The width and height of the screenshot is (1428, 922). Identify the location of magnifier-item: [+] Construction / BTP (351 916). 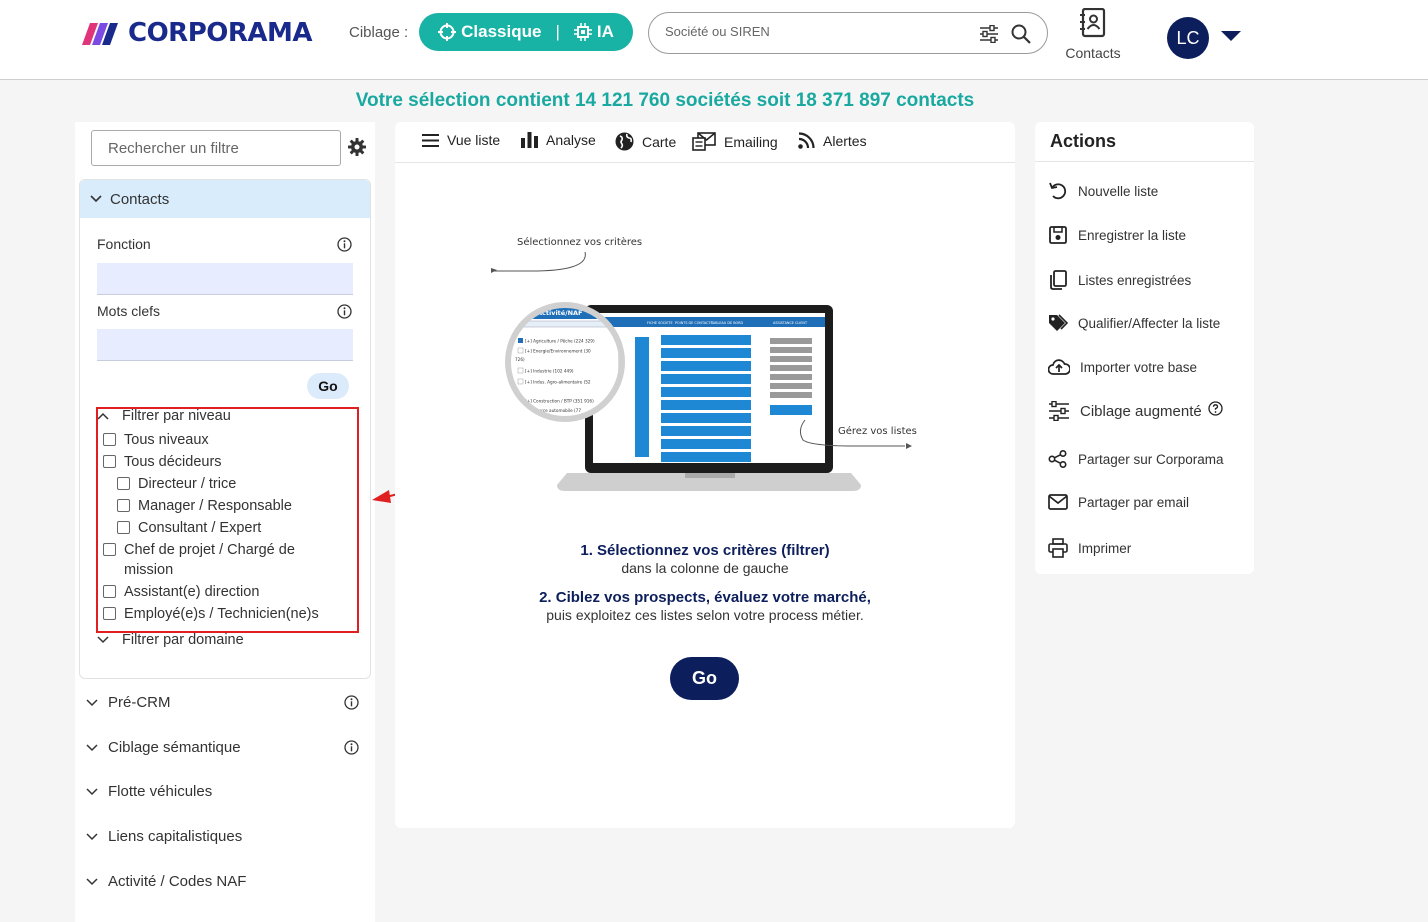
(559, 401).